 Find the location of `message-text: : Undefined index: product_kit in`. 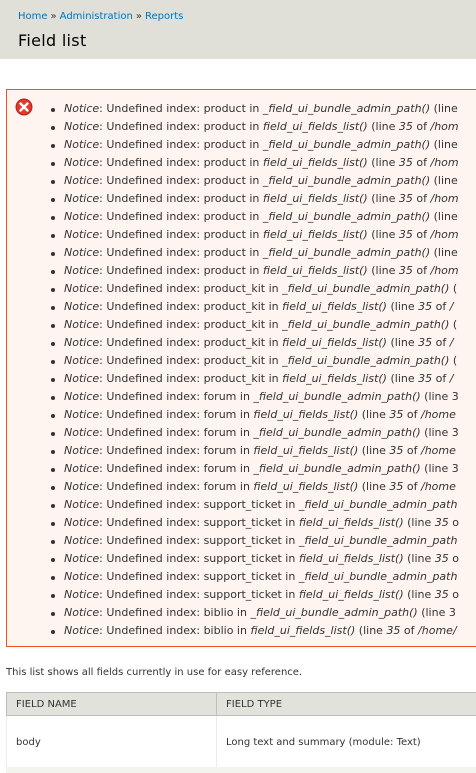

message-text: : Undefined index: product_kit in is located at coordinates (191, 324).